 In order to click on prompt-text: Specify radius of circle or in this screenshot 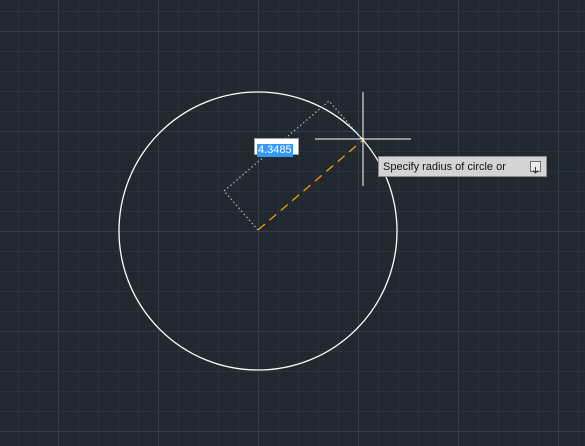, I will do `click(444, 166)`.